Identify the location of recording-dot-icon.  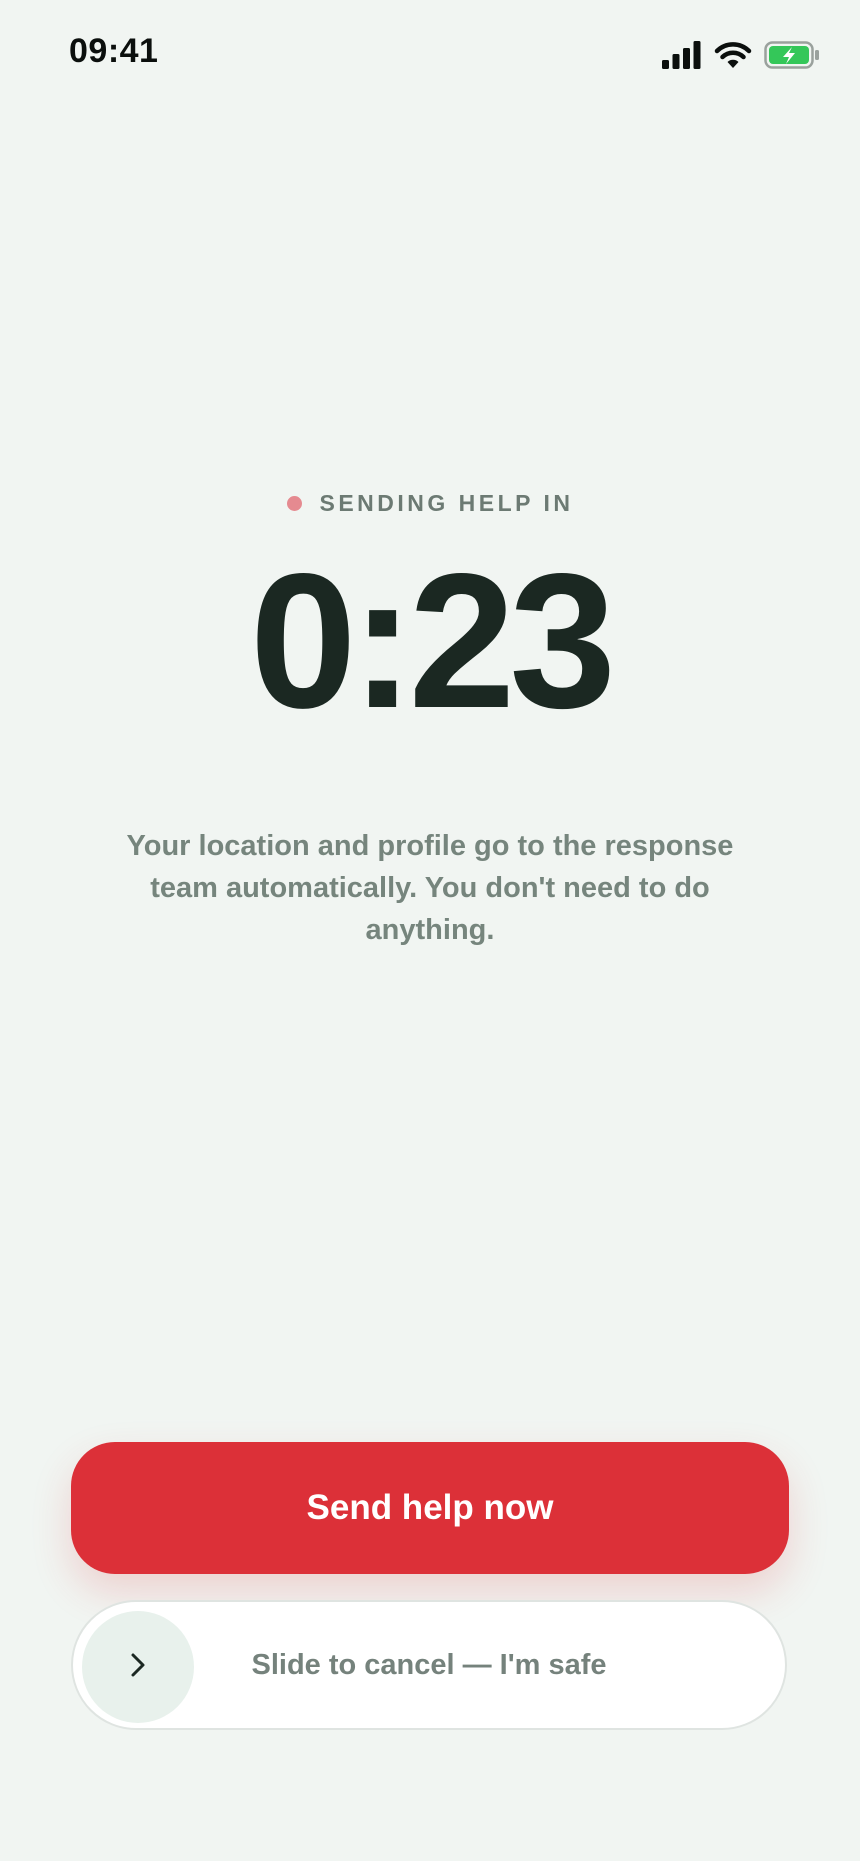
(294, 503).